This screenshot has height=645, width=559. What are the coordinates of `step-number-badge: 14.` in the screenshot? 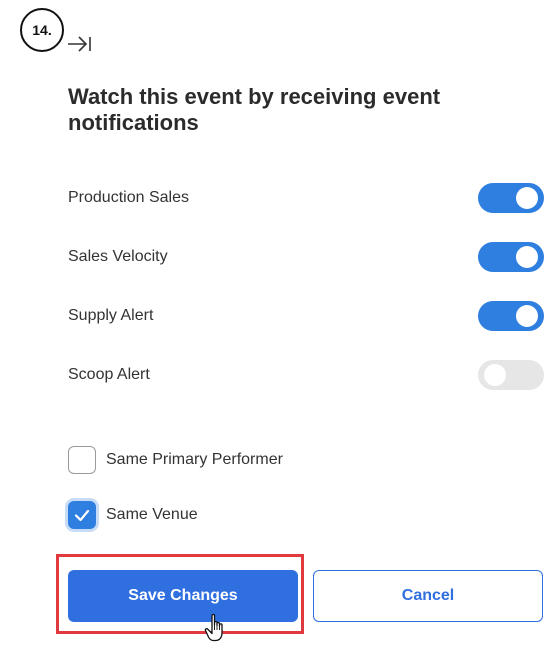 It's located at (42, 30).